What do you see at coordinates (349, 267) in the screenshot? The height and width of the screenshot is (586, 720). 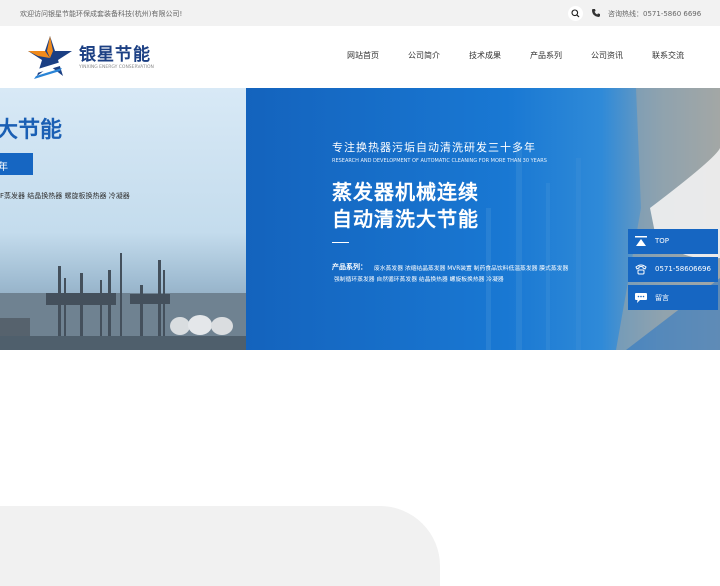 I see `banner-products-label: 产品系列：` at bounding box center [349, 267].